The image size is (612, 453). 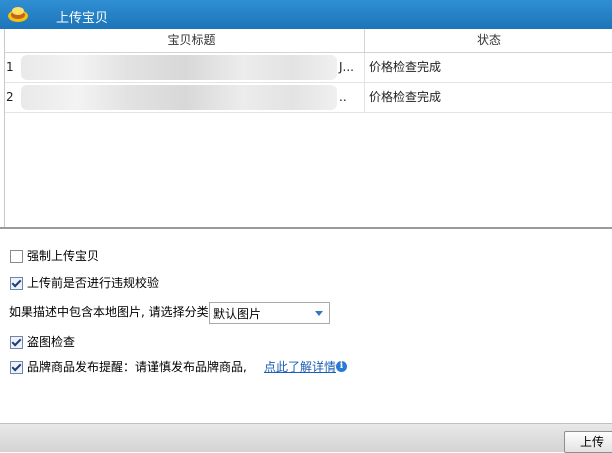 I want to click on column-header-status: 状态, so click(x=488, y=40).